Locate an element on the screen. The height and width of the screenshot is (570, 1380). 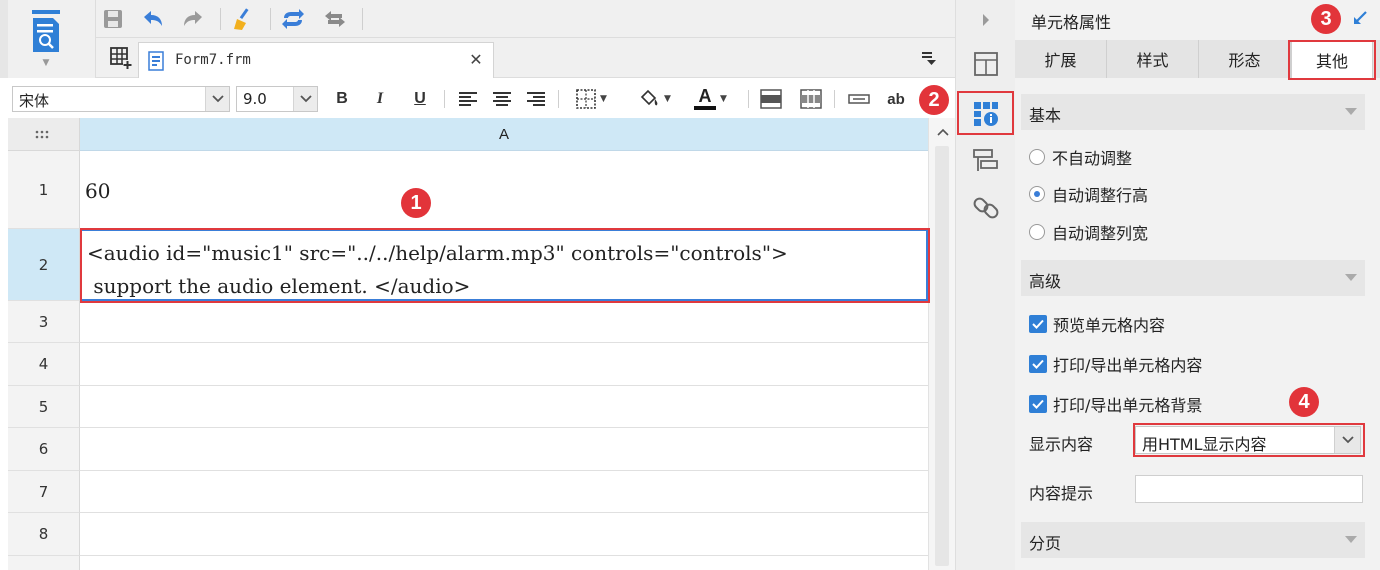
select-all-corner is located at coordinates (44, 134).